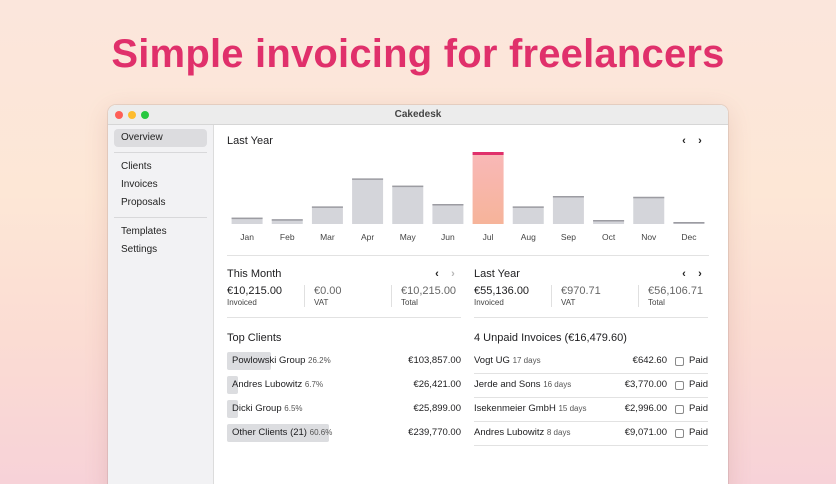 The image size is (836, 484). What do you see at coordinates (328, 291) in the screenshot?
I see `stat-value: €0.00` at bounding box center [328, 291].